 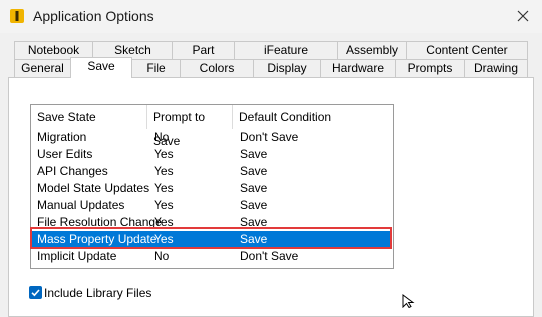 What do you see at coordinates (358, 68) in the screenshot?
I see `tab-hardware: Hardware` at bounding box center [358, 68].